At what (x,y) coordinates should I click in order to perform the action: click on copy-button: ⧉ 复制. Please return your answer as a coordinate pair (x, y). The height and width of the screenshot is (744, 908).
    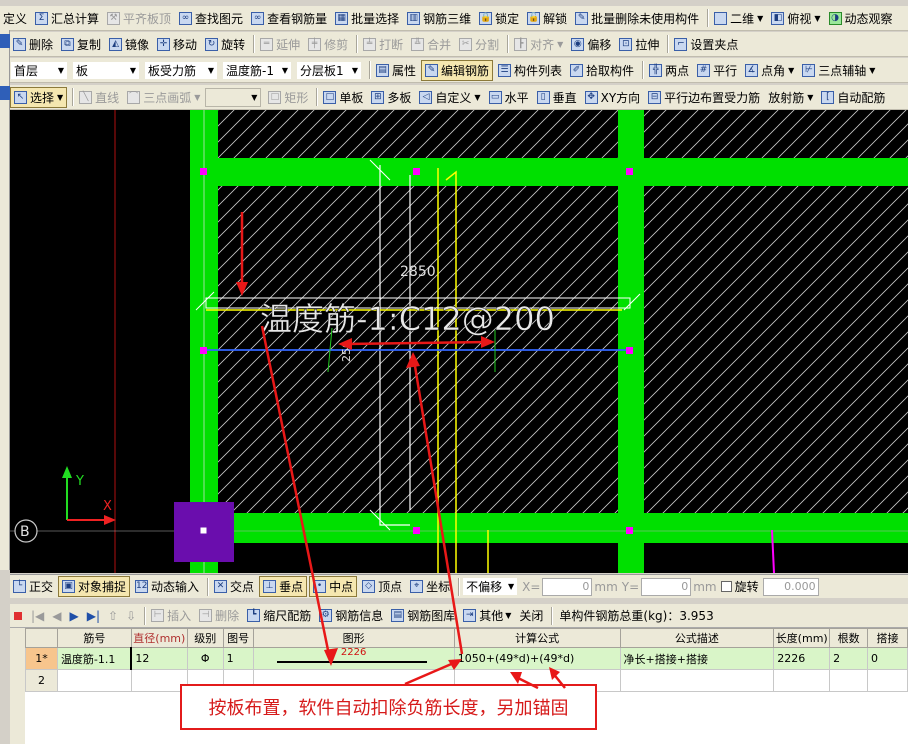
    Looking at the image, I should click on (81, 44).